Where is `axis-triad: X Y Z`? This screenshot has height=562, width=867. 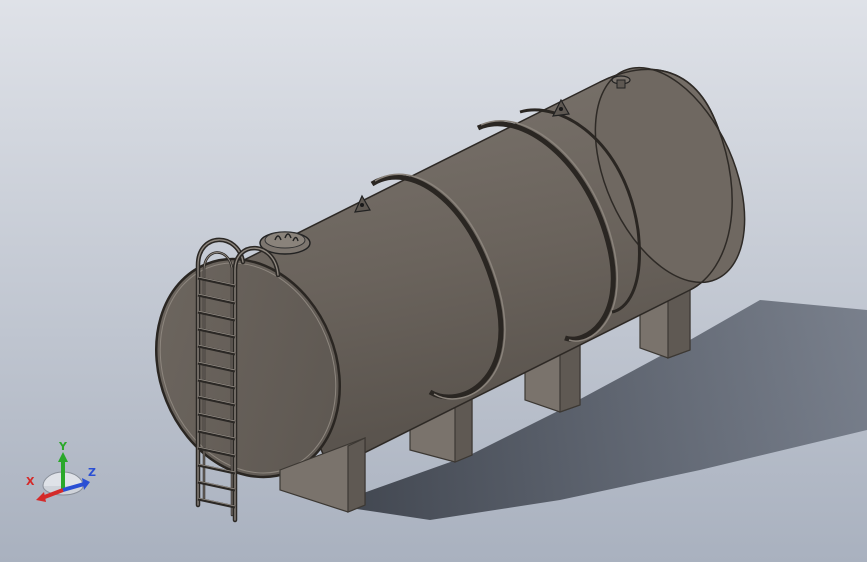
axis-triad: X Y Z is located at coordinates (63, 475).